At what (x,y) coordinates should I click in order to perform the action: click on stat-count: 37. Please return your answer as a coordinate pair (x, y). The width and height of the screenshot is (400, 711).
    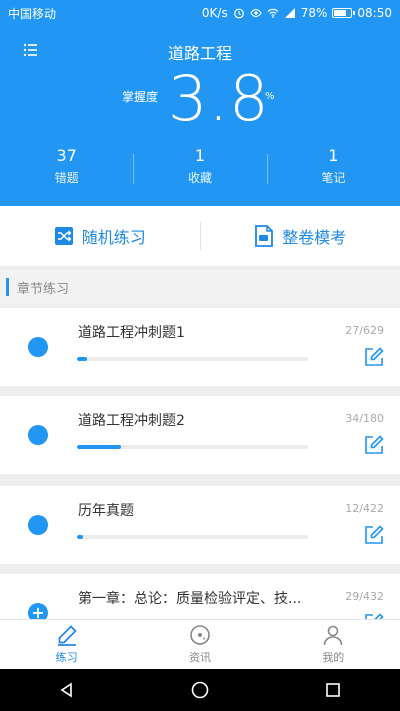
    Looking at the image, I should click on (66, 155).